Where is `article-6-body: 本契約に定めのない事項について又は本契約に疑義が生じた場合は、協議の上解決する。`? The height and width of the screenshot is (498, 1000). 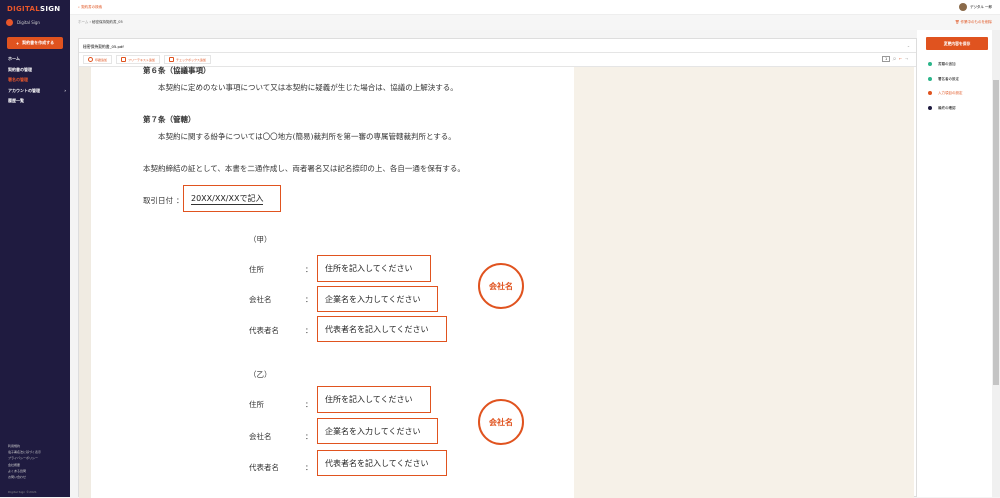
article-6-body: 本契約に定めのない事項について又は本契約に疑義が生じた場合は、協議の上解決する。 is located at coordinates (308, 87).